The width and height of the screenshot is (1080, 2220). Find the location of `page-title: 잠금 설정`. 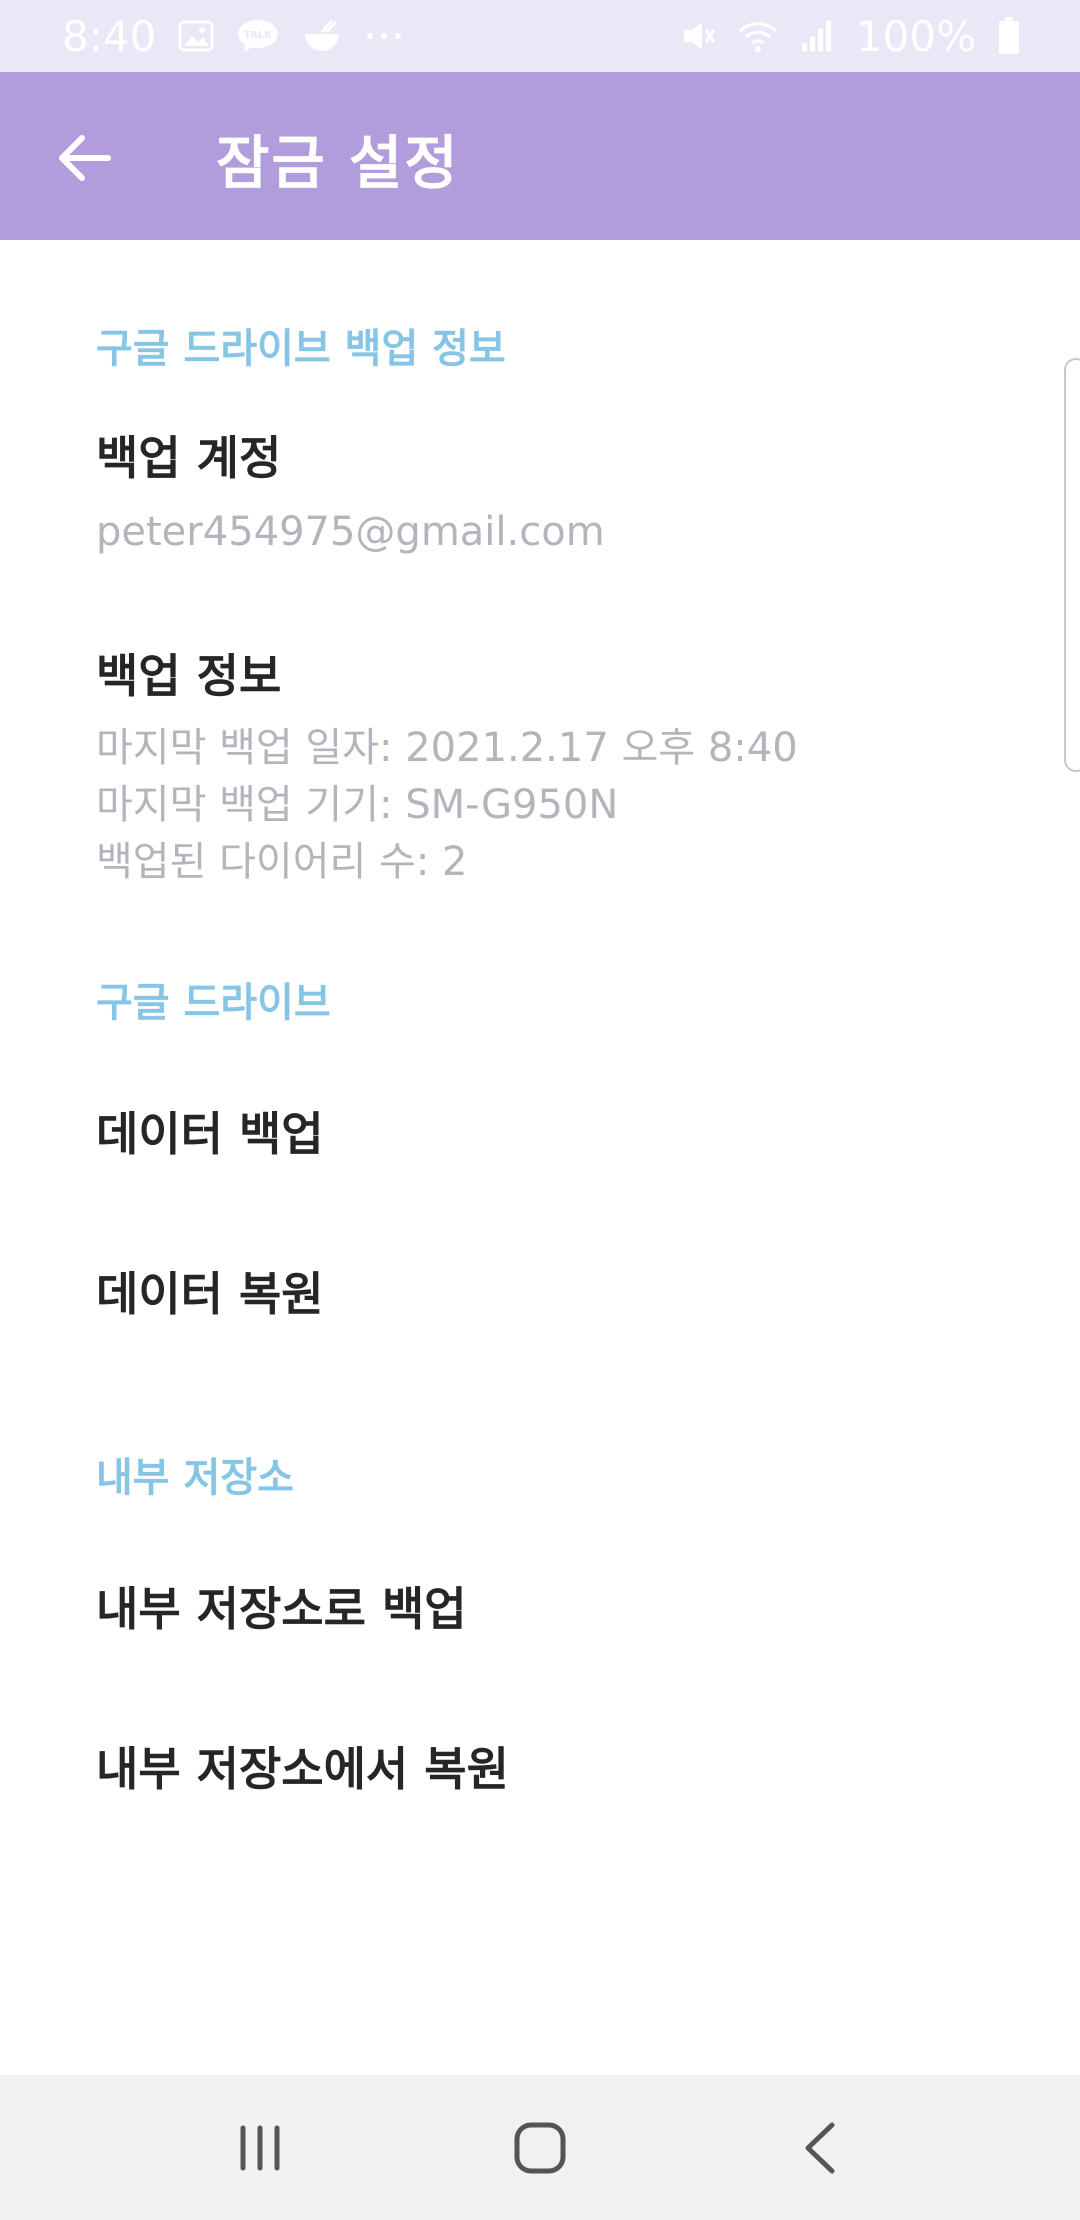

page-title: 잠금 설정 is located at coordinates (338, 163).